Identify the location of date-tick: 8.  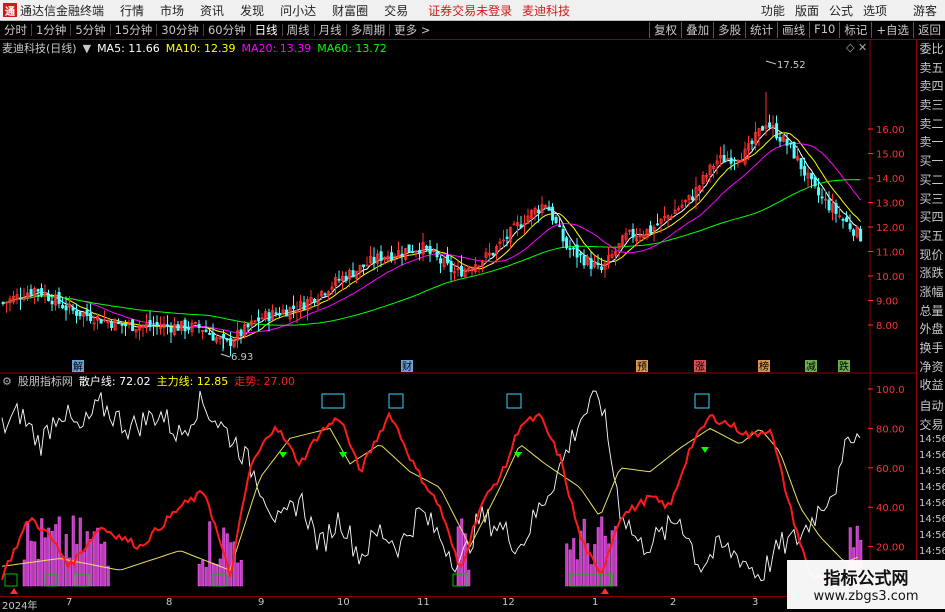
(169, 602).